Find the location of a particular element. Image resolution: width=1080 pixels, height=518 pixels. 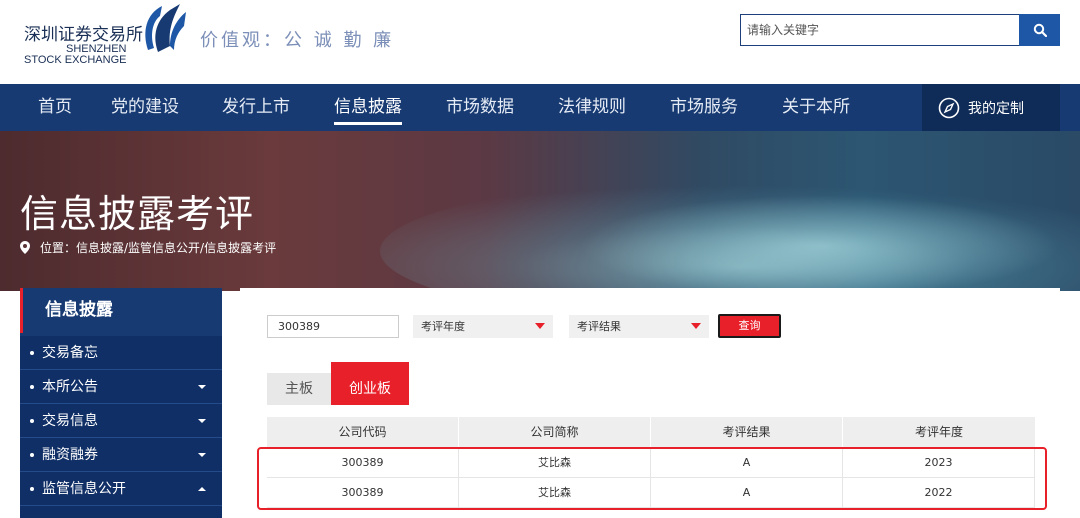

table-row: 300389 艾比森 A 2023 is located at coordinates (651, 463).